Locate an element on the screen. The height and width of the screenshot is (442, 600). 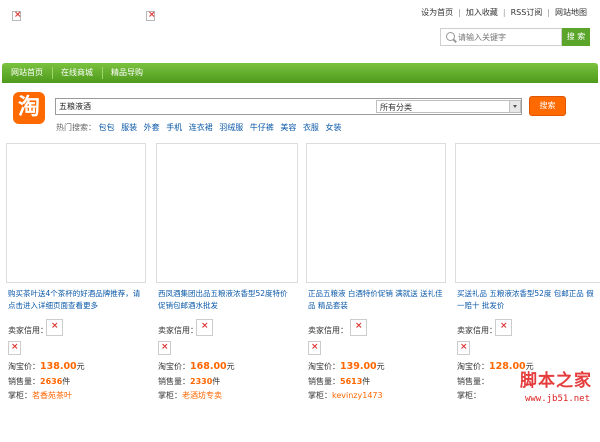
sold-line: 销售量：2330件 is located at coordinates (189, 381).